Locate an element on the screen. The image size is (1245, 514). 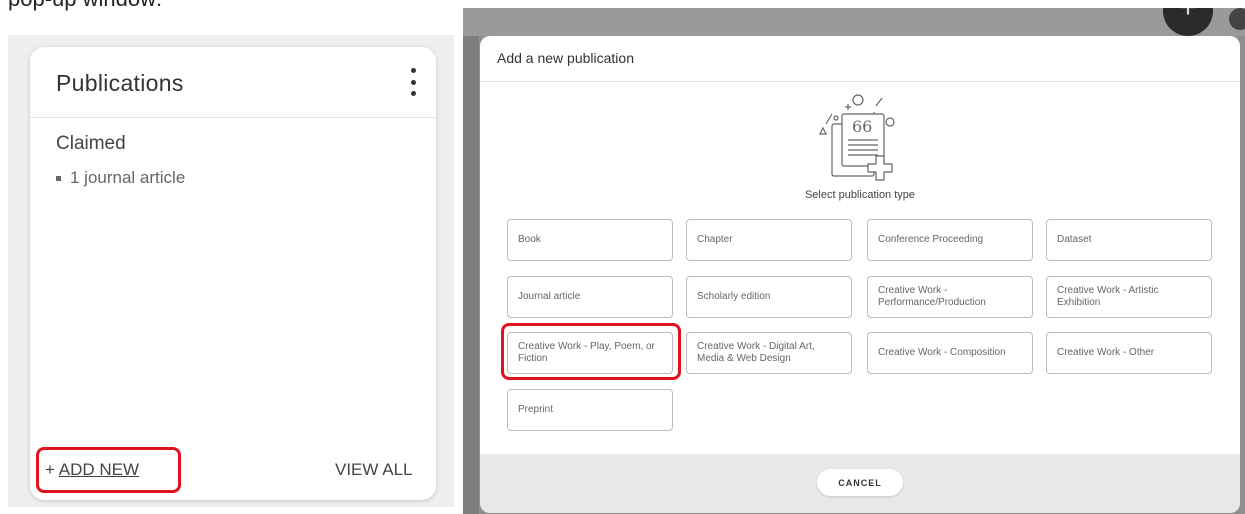
publication-illustration-icon: 66 is located at coordinates (857, 137).